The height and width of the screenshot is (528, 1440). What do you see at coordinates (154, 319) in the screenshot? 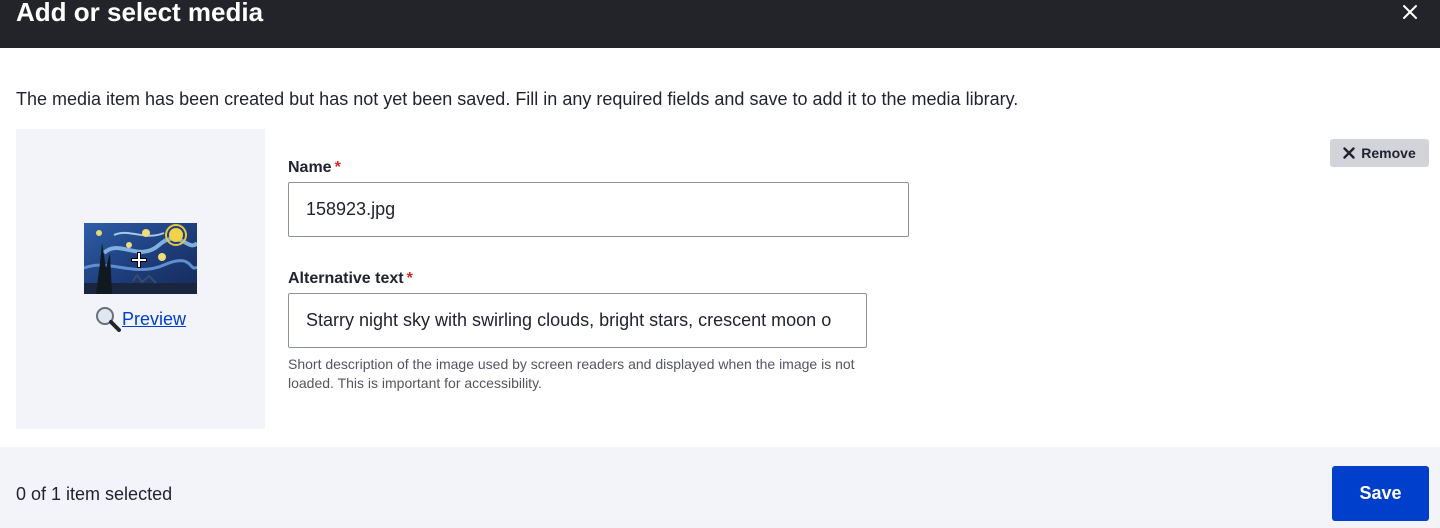
I see `preview-label: Preview` at bounding box center [154, 319].